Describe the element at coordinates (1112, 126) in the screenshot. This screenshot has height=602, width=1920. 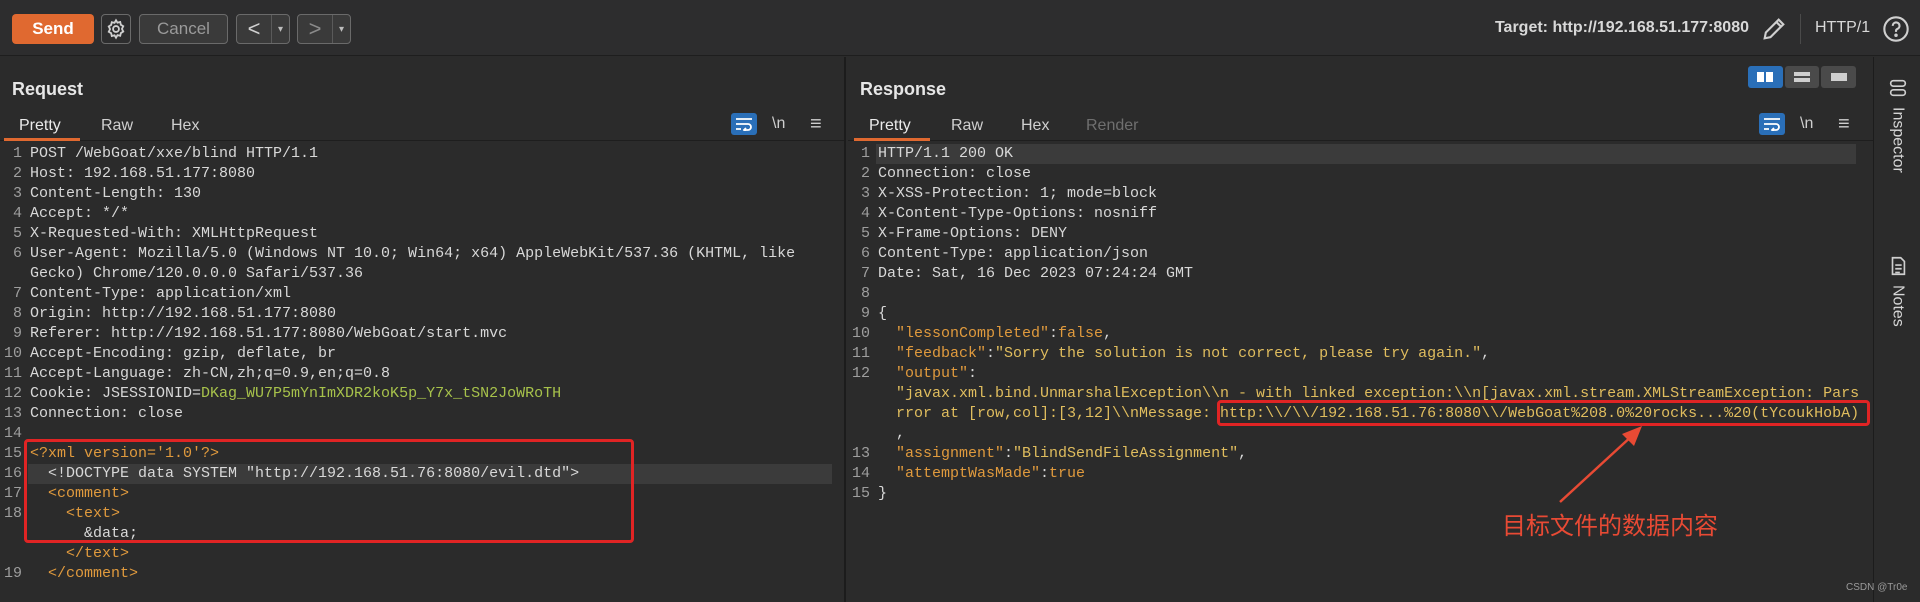
I see `tab-render: Render` at that location.